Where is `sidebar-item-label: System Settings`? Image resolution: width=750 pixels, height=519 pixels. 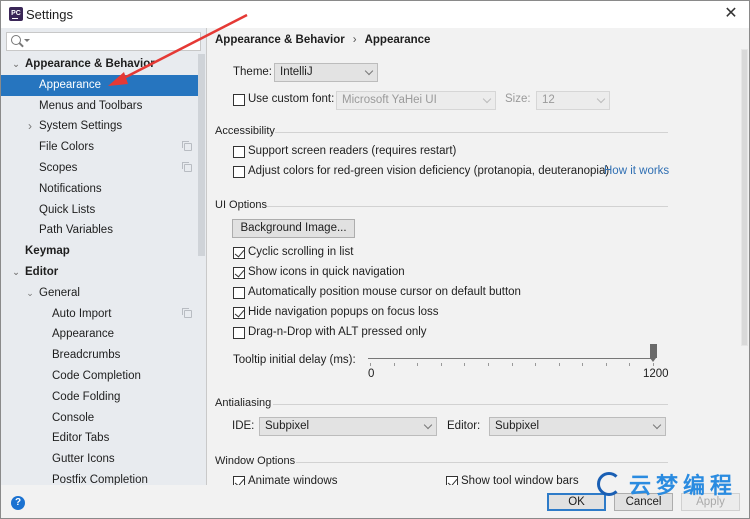 sidebar-item-label: System Settings is located at coordinates (81, 126).